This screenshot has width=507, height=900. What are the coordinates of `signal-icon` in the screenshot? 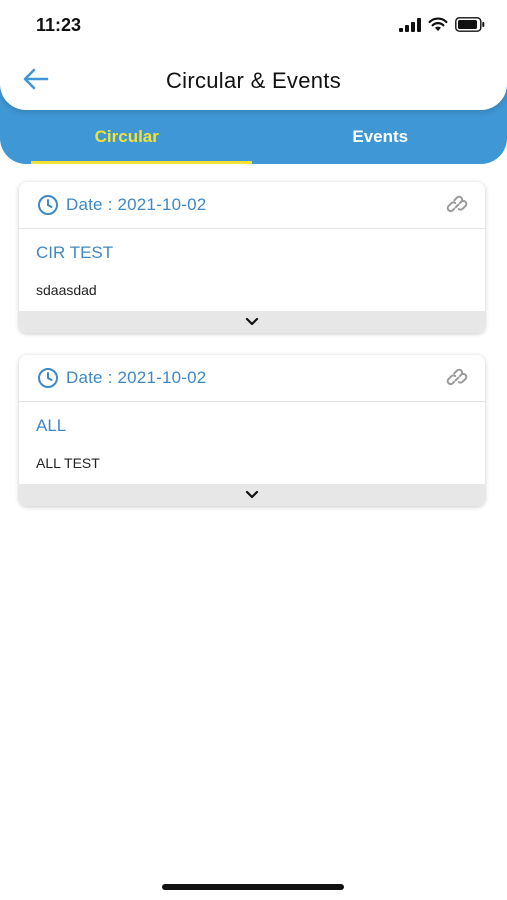 It's located at (410, 24).